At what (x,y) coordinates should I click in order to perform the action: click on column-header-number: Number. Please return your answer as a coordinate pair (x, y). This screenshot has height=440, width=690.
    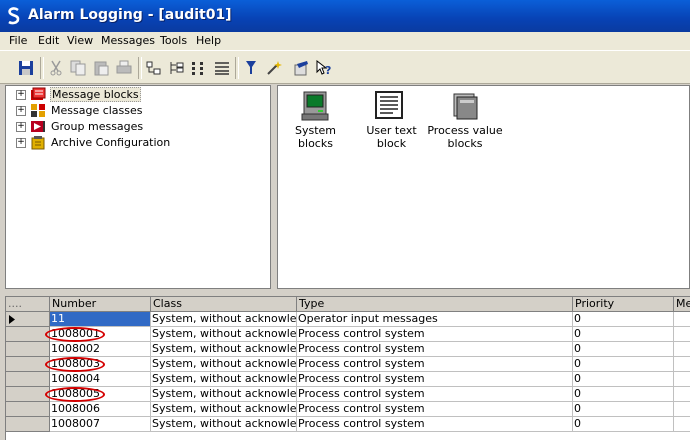
    Looking at the image, I should click on (100, 304).